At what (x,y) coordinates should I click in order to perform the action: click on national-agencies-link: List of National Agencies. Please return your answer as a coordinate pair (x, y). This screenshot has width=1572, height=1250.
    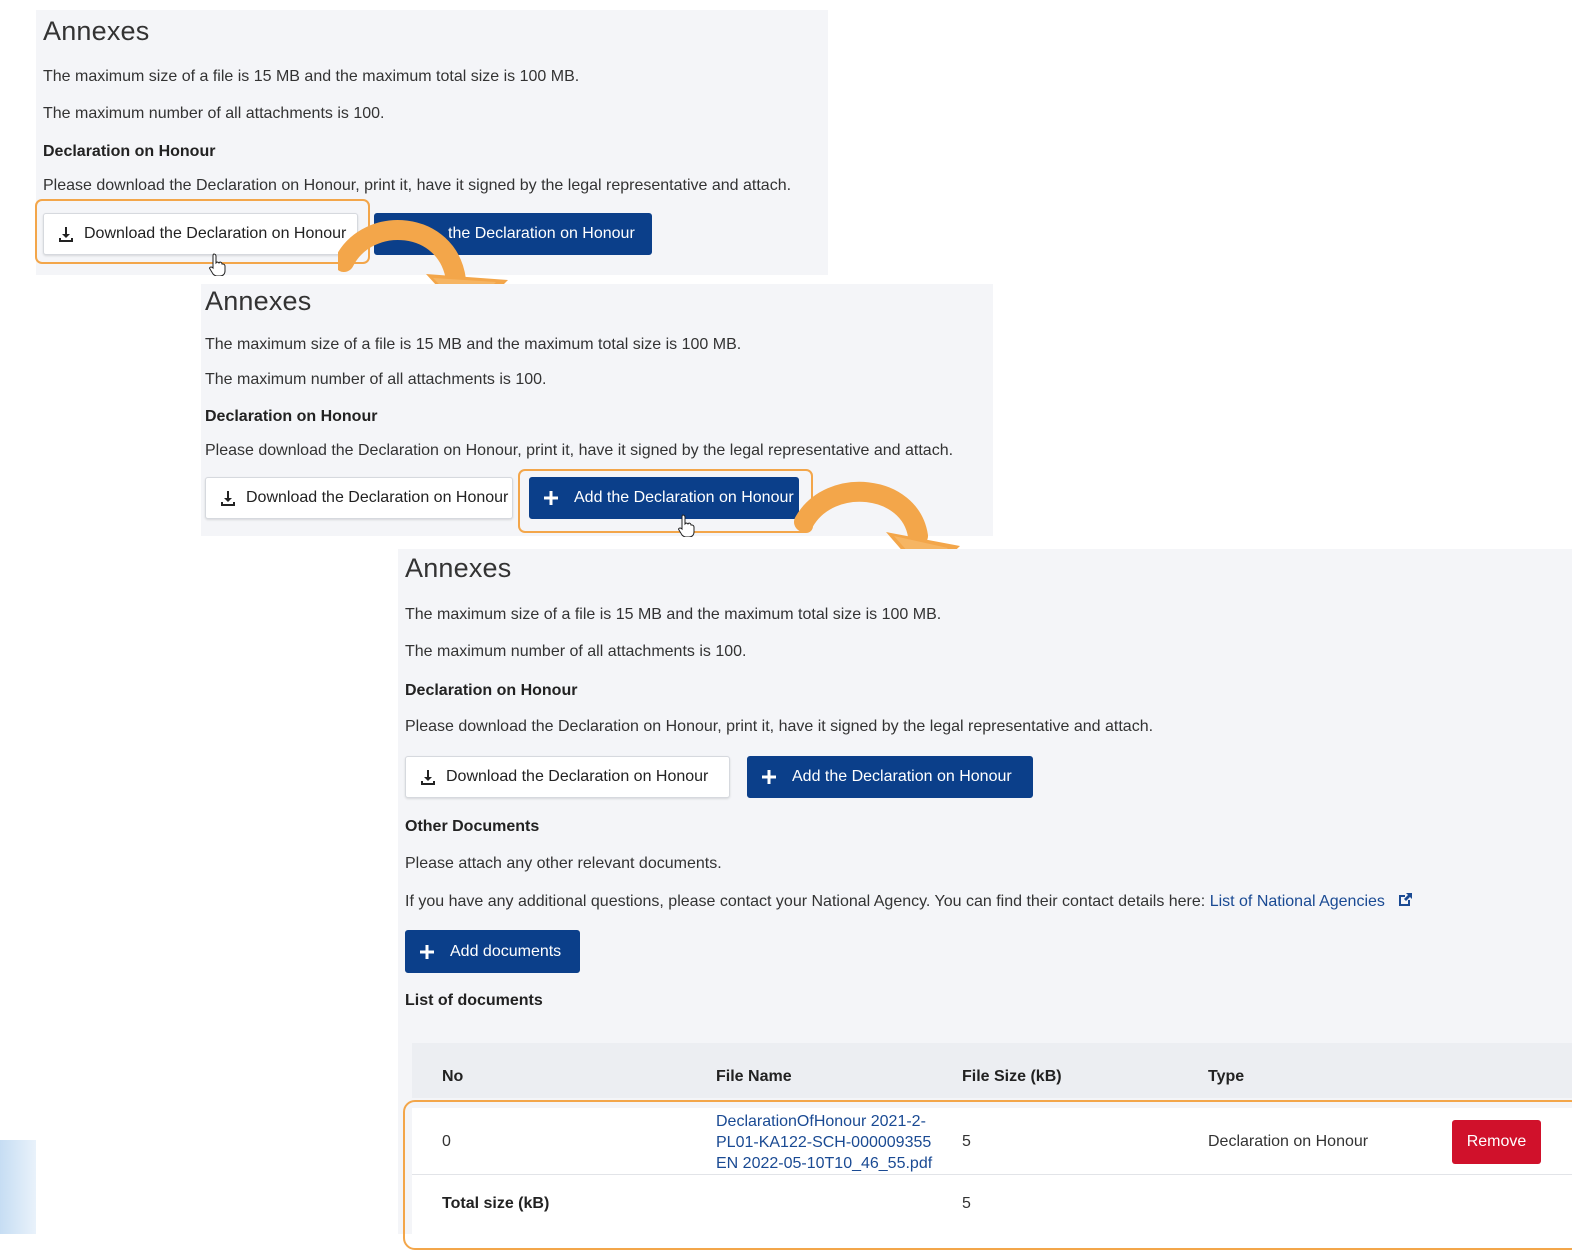
    Looking at the image, I should click on (1297, 901).